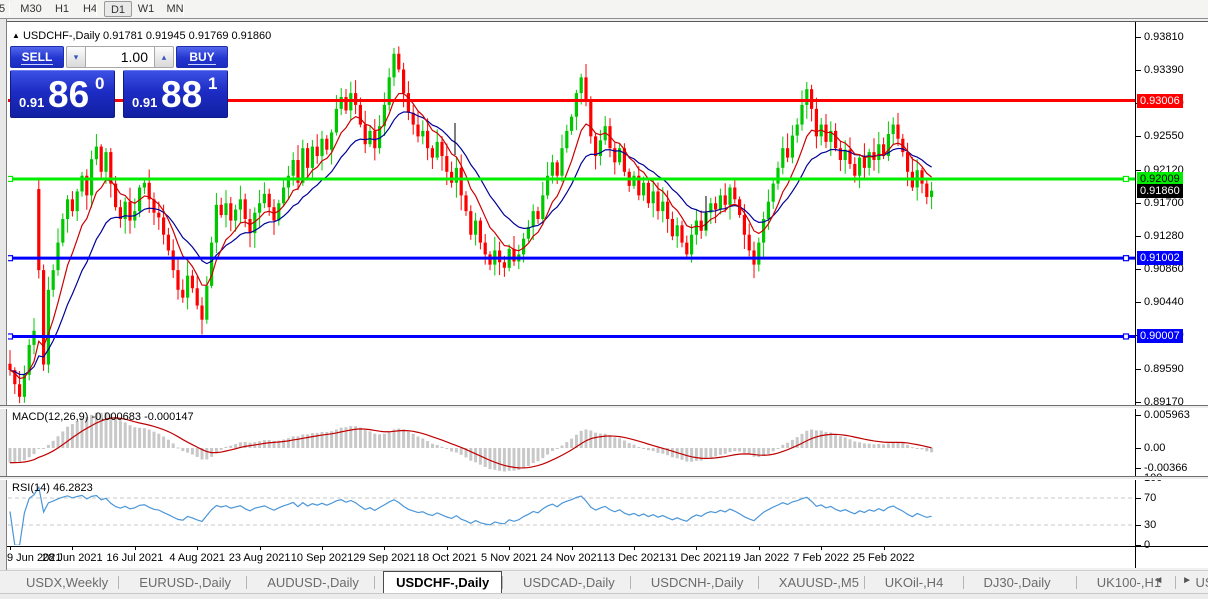 Image resolution: width=1208 pixels, height=599 pixels. I want to click on sell-button-label: SELL, so click(37, 57).